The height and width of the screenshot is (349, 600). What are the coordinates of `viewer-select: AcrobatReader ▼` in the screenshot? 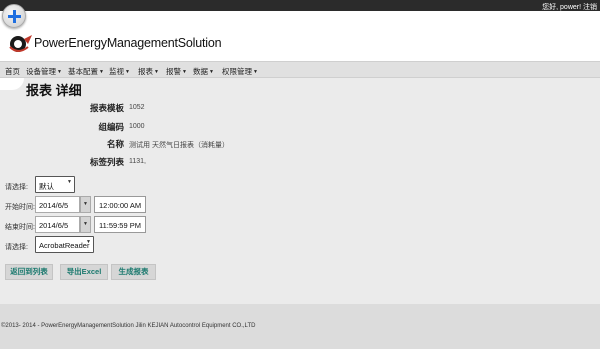 It's located at (64, 244).